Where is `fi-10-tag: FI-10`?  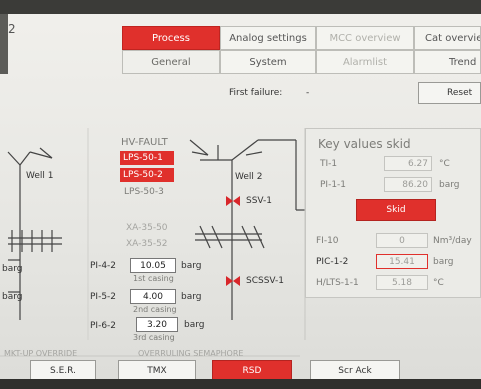
fi-10-tag: FI-10 is located at coordinates (327, 241).